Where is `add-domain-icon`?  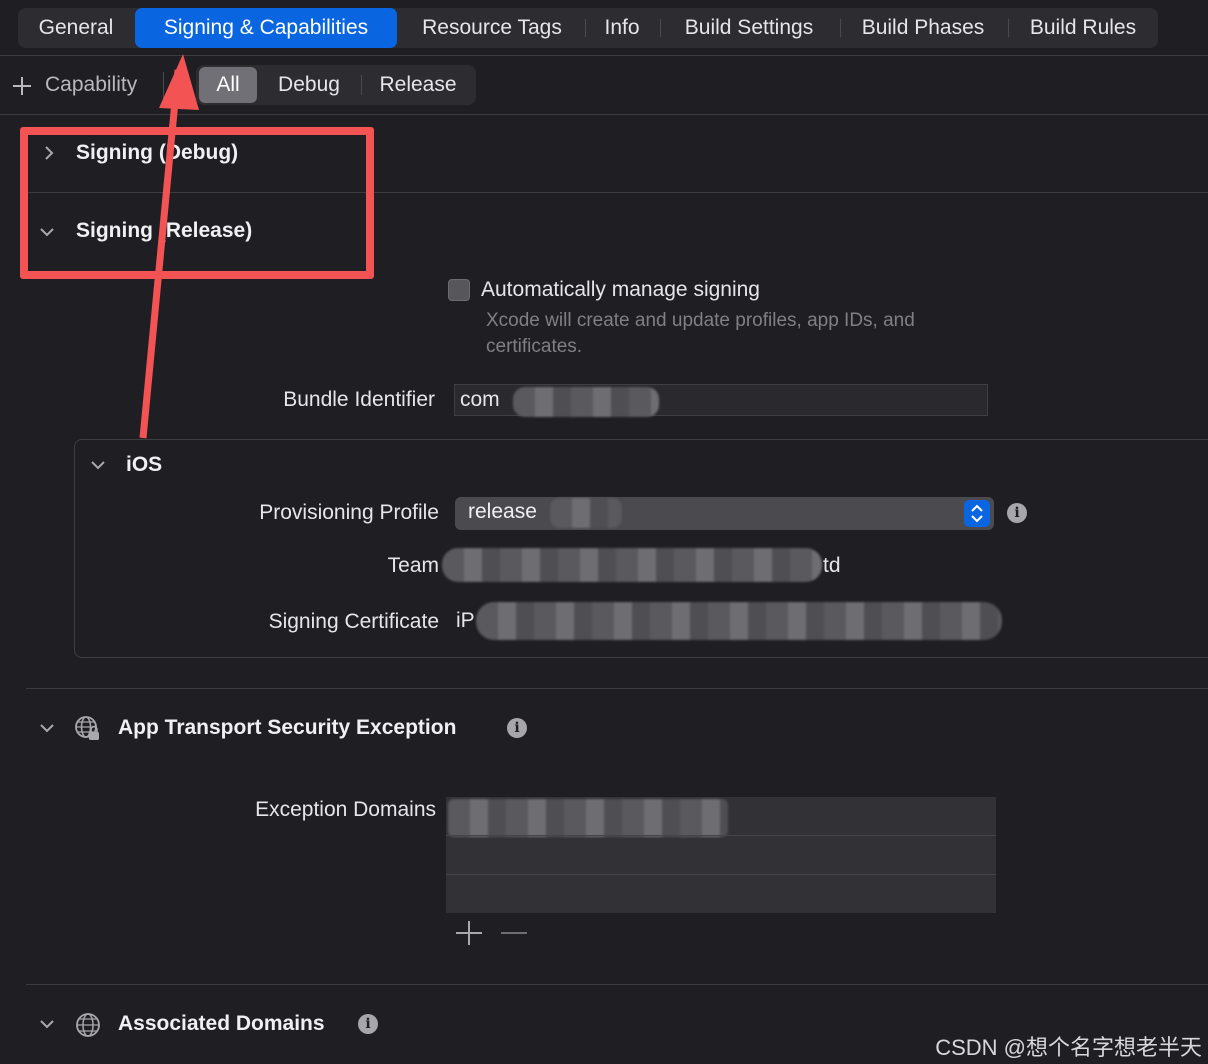 add-domain-icon is located at coordinates (469, 933).